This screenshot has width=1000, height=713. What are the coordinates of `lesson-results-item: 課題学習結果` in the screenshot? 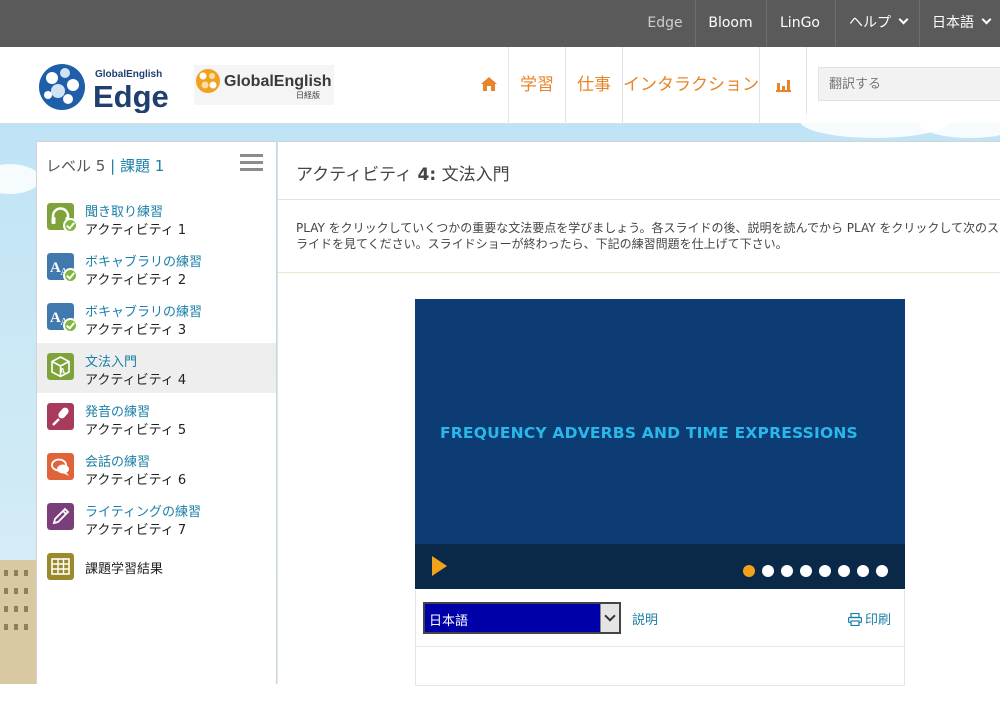 It's located at (156, 568).